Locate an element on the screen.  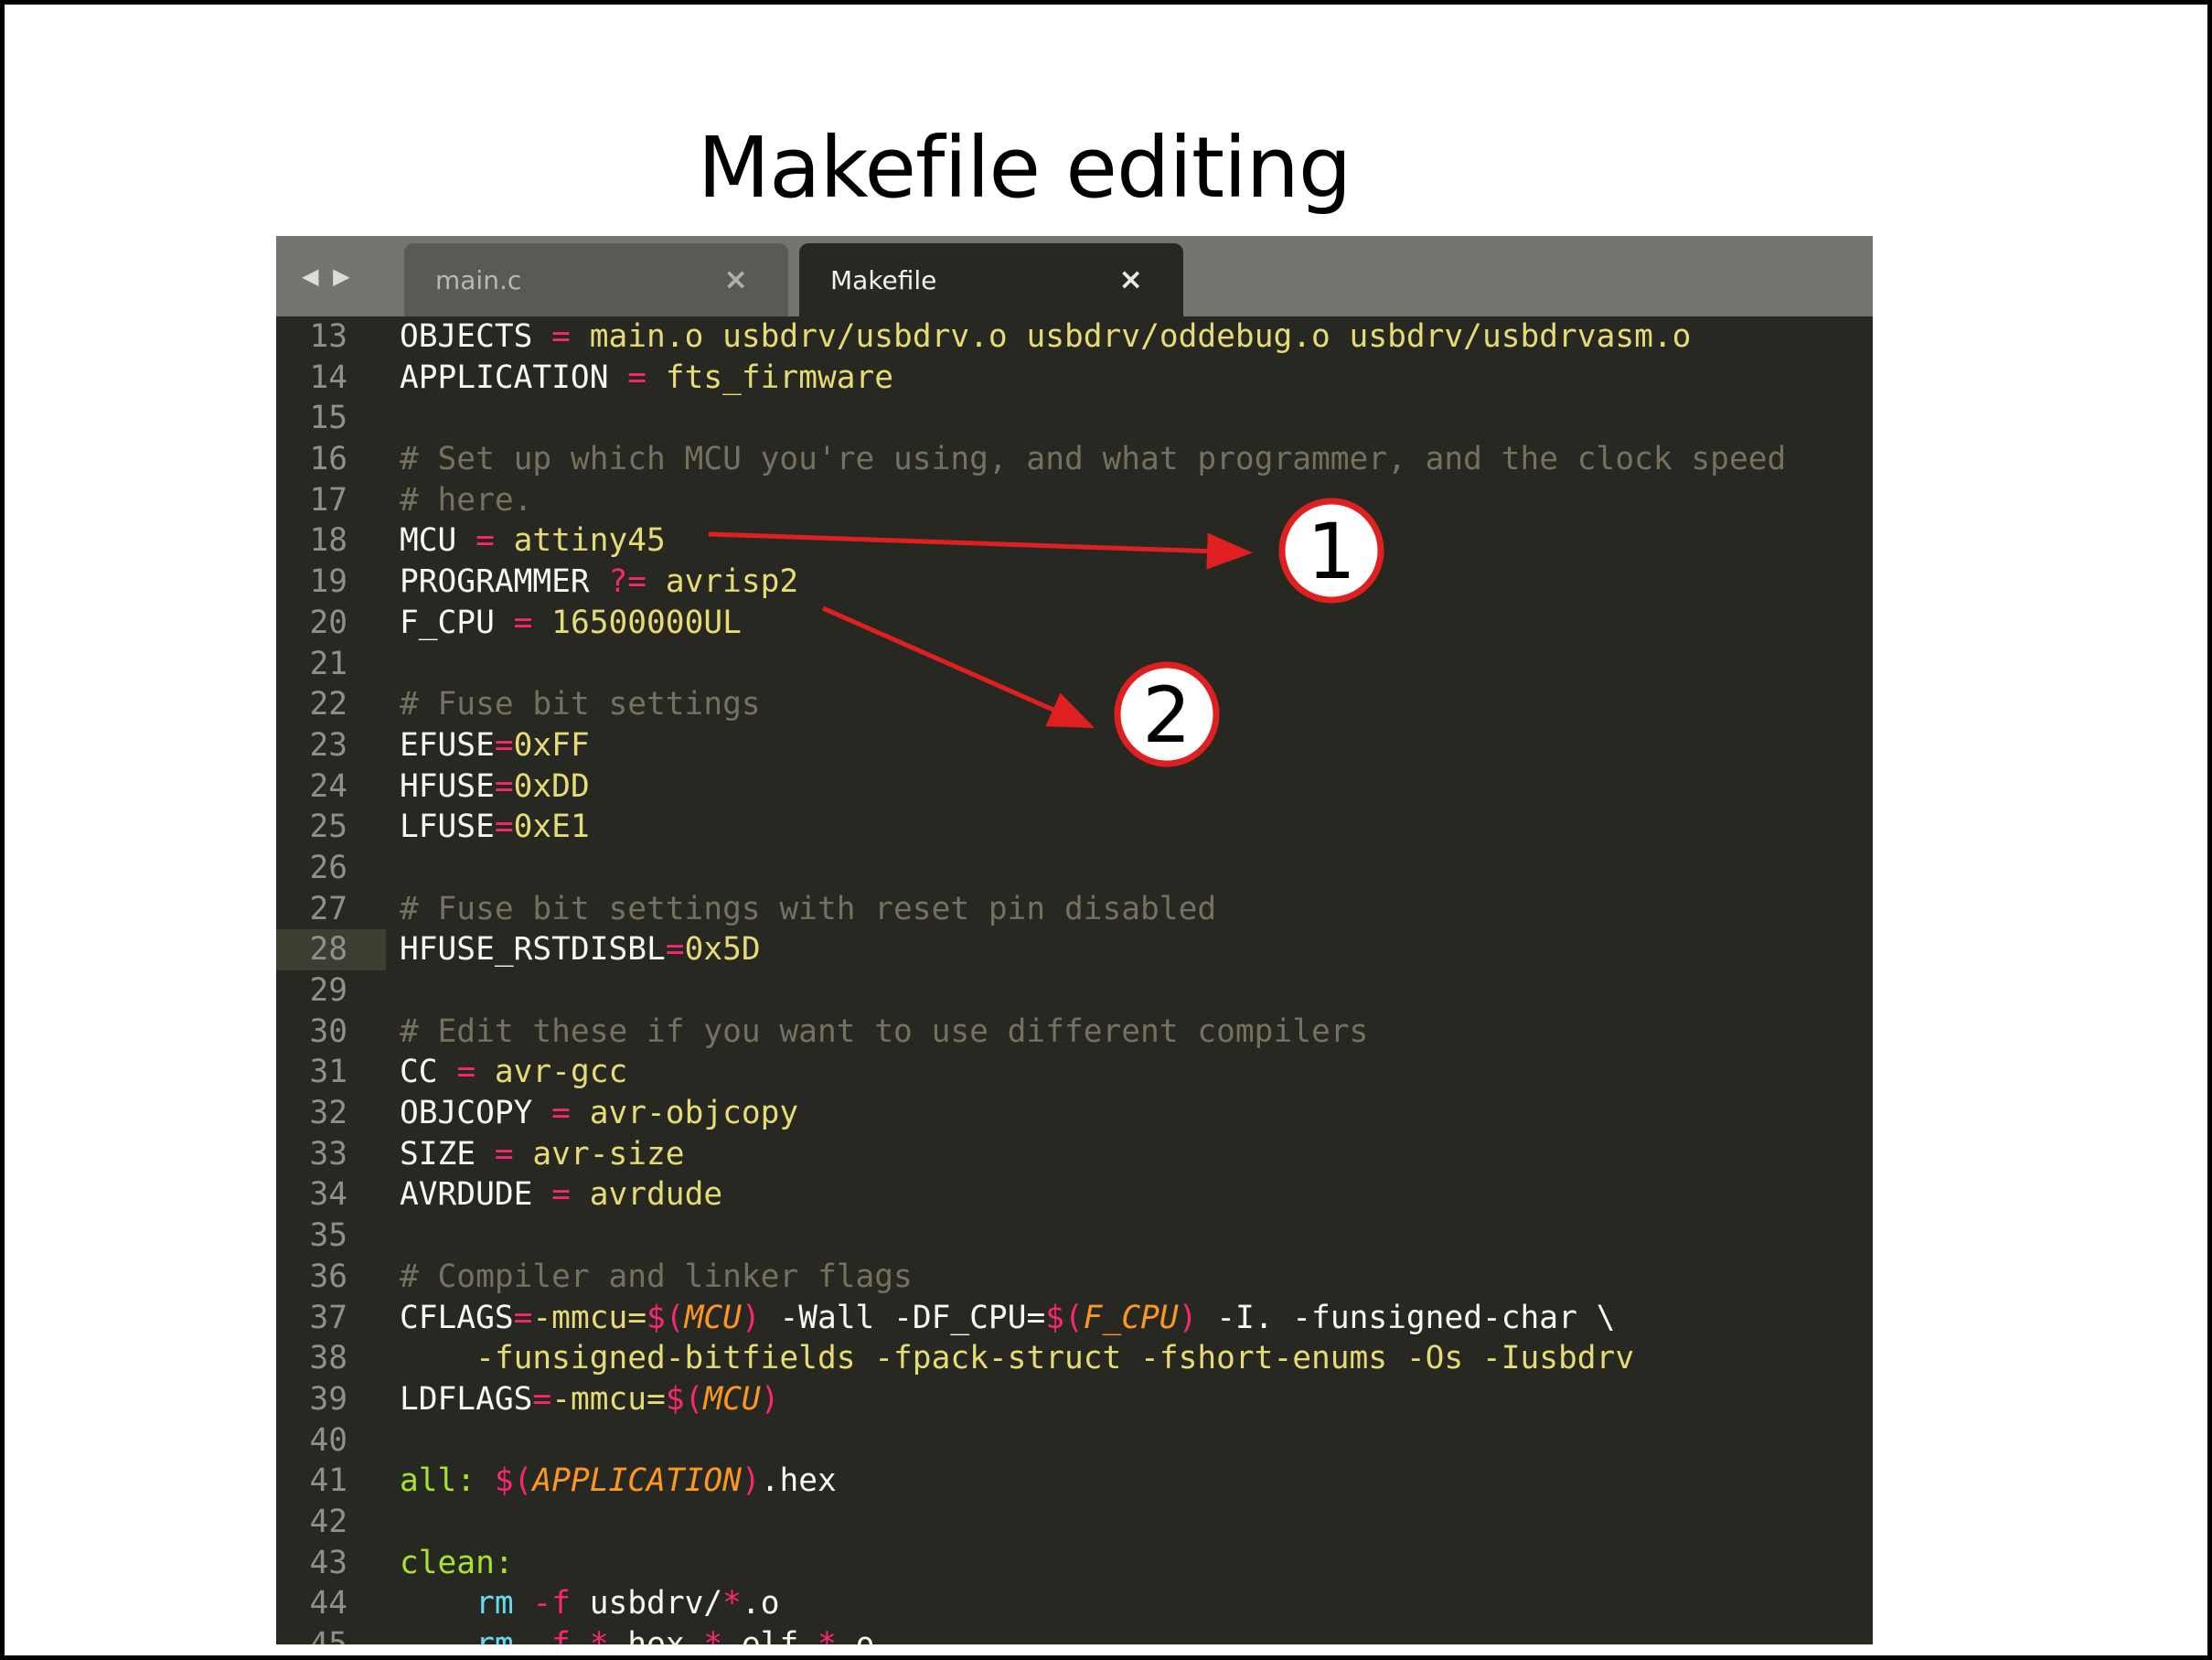
line-number: 44 is located at coordinates (328, 1604).